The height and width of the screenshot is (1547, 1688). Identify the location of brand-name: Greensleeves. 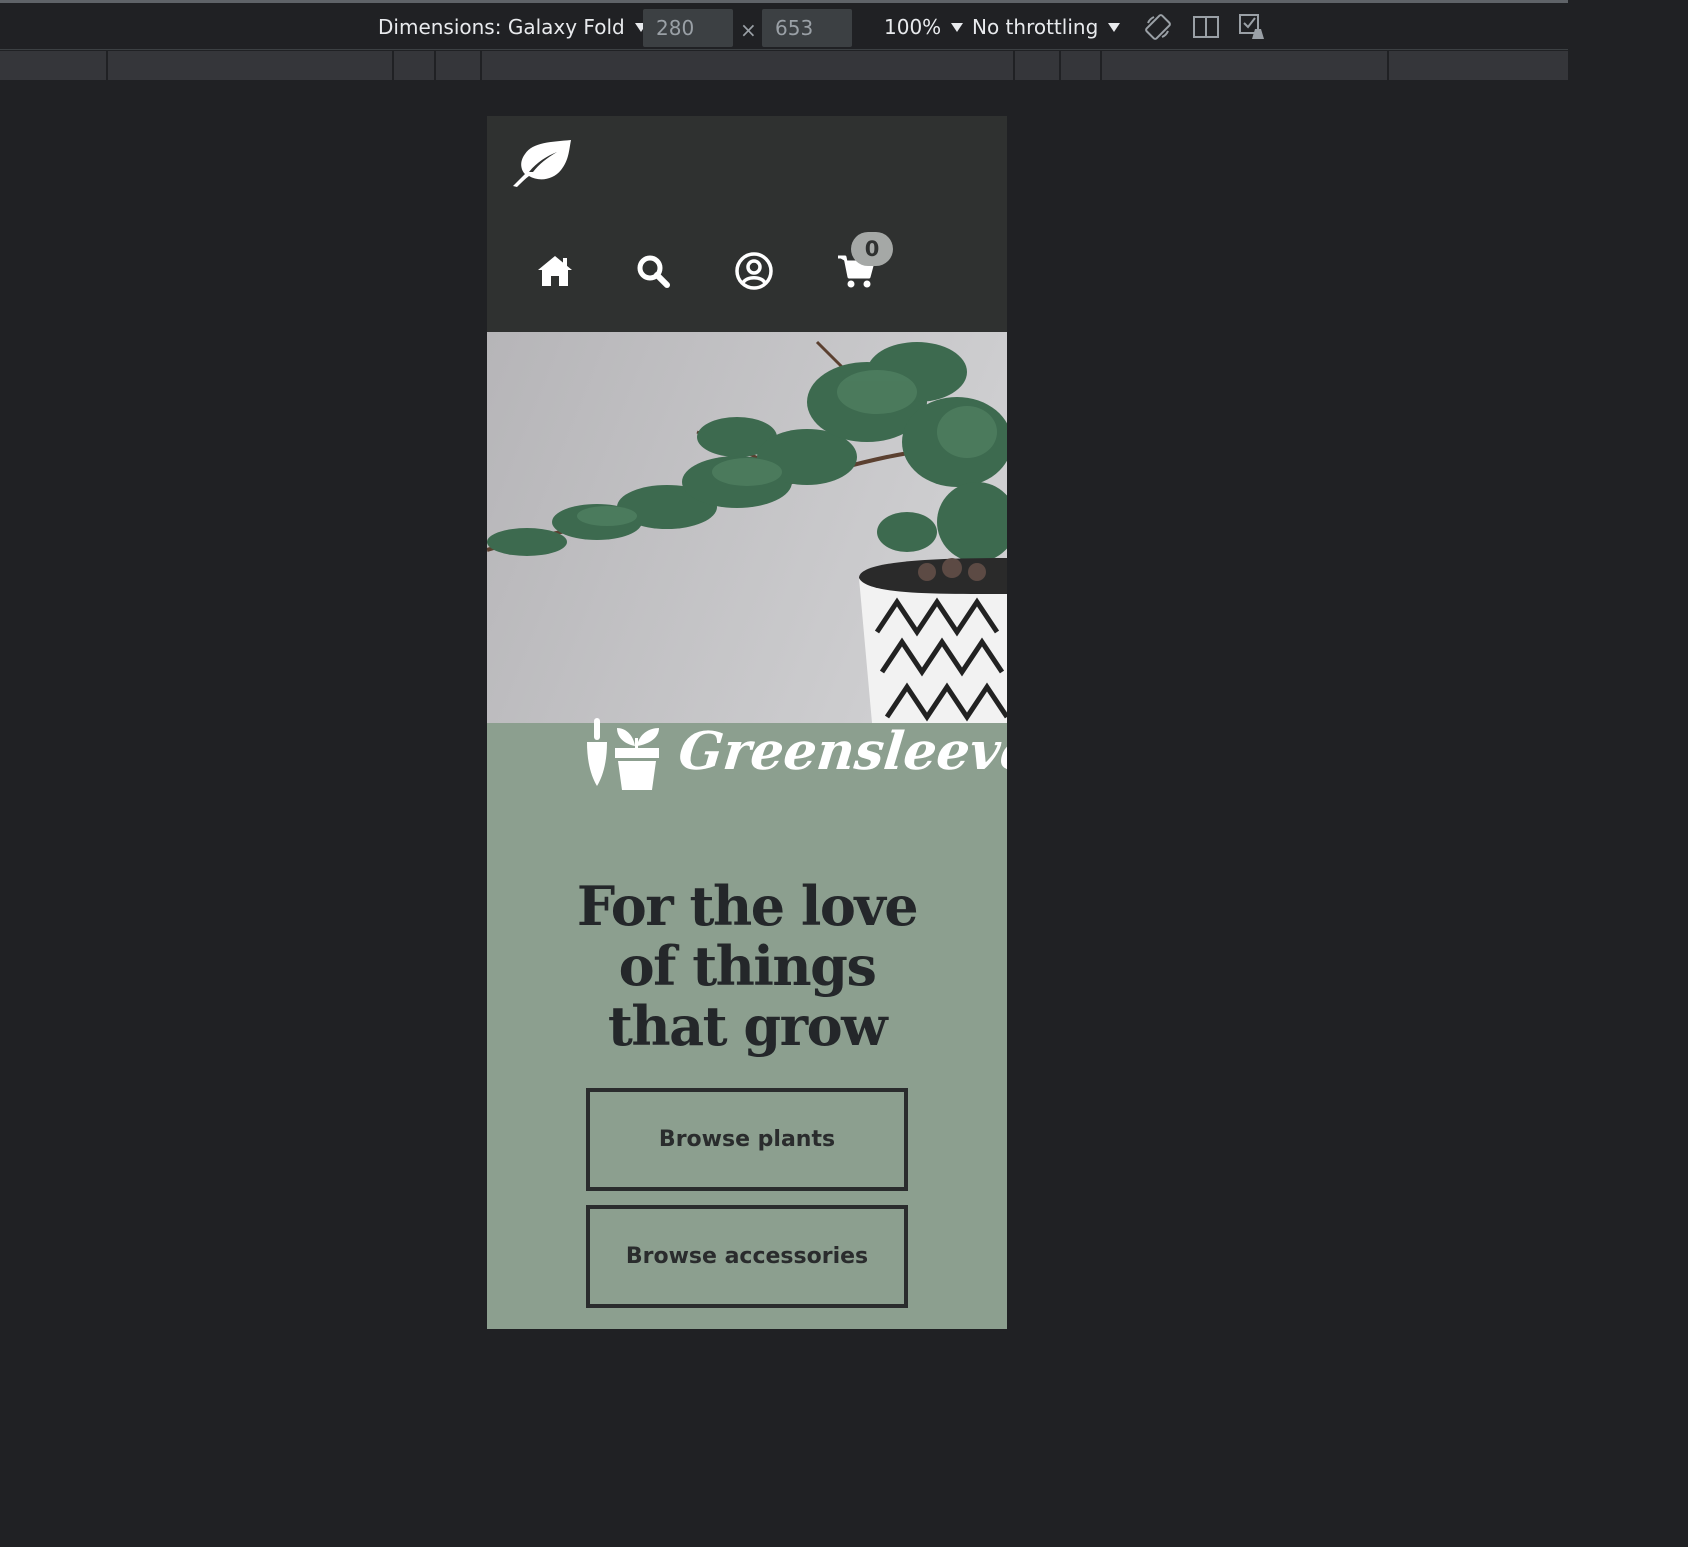
(841, 751).